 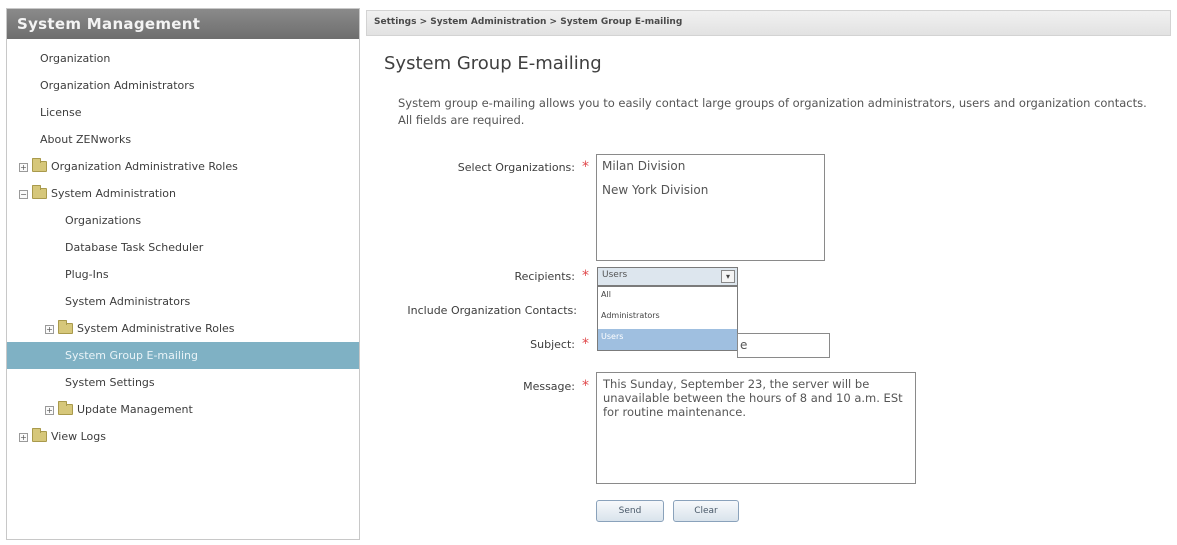 What do you see at coordinates (183, 139) in the screenshot?
I see `sidebar-item-about-zenworks: About ZENworks` at bounding box center [183, 139].